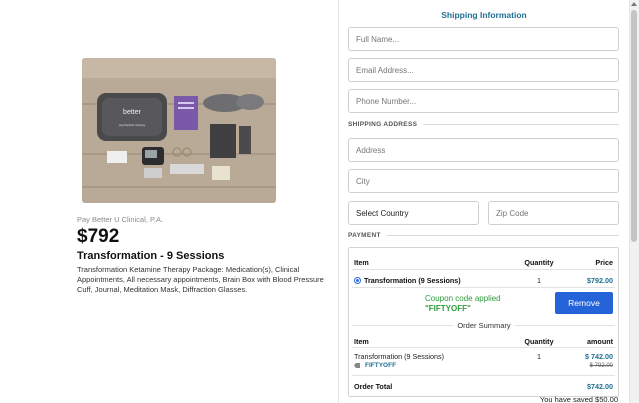 Image resolution: width=639 pixels, height=403 pixels. What do you see at coordinates (357, 280) in the screenshot?
I see `item-radio` at bounding box center [357, 280].